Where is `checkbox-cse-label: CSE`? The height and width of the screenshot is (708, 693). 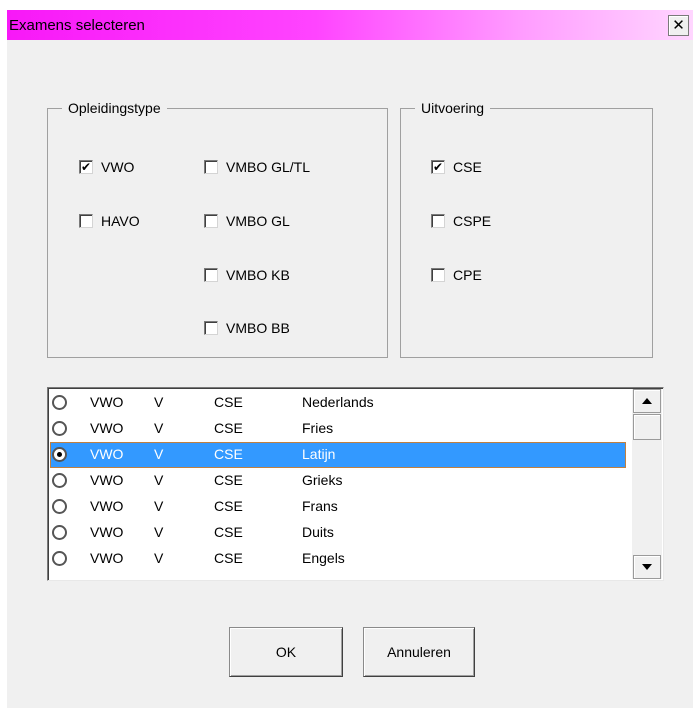
checkbox-cse-label: CSE is located at coordinates (467, 167).